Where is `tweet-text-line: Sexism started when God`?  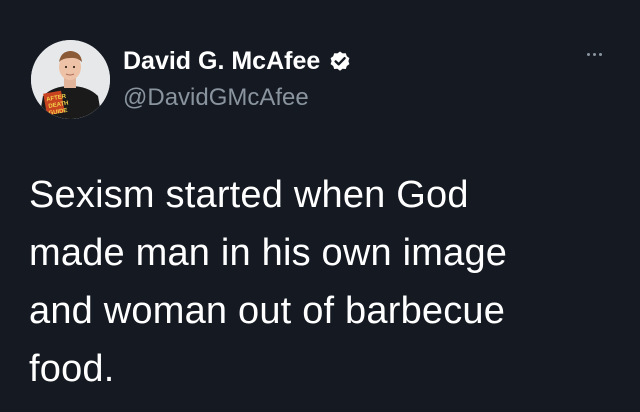 tweet-text-line: Sexism started when God is located at coordinates (249, 195).